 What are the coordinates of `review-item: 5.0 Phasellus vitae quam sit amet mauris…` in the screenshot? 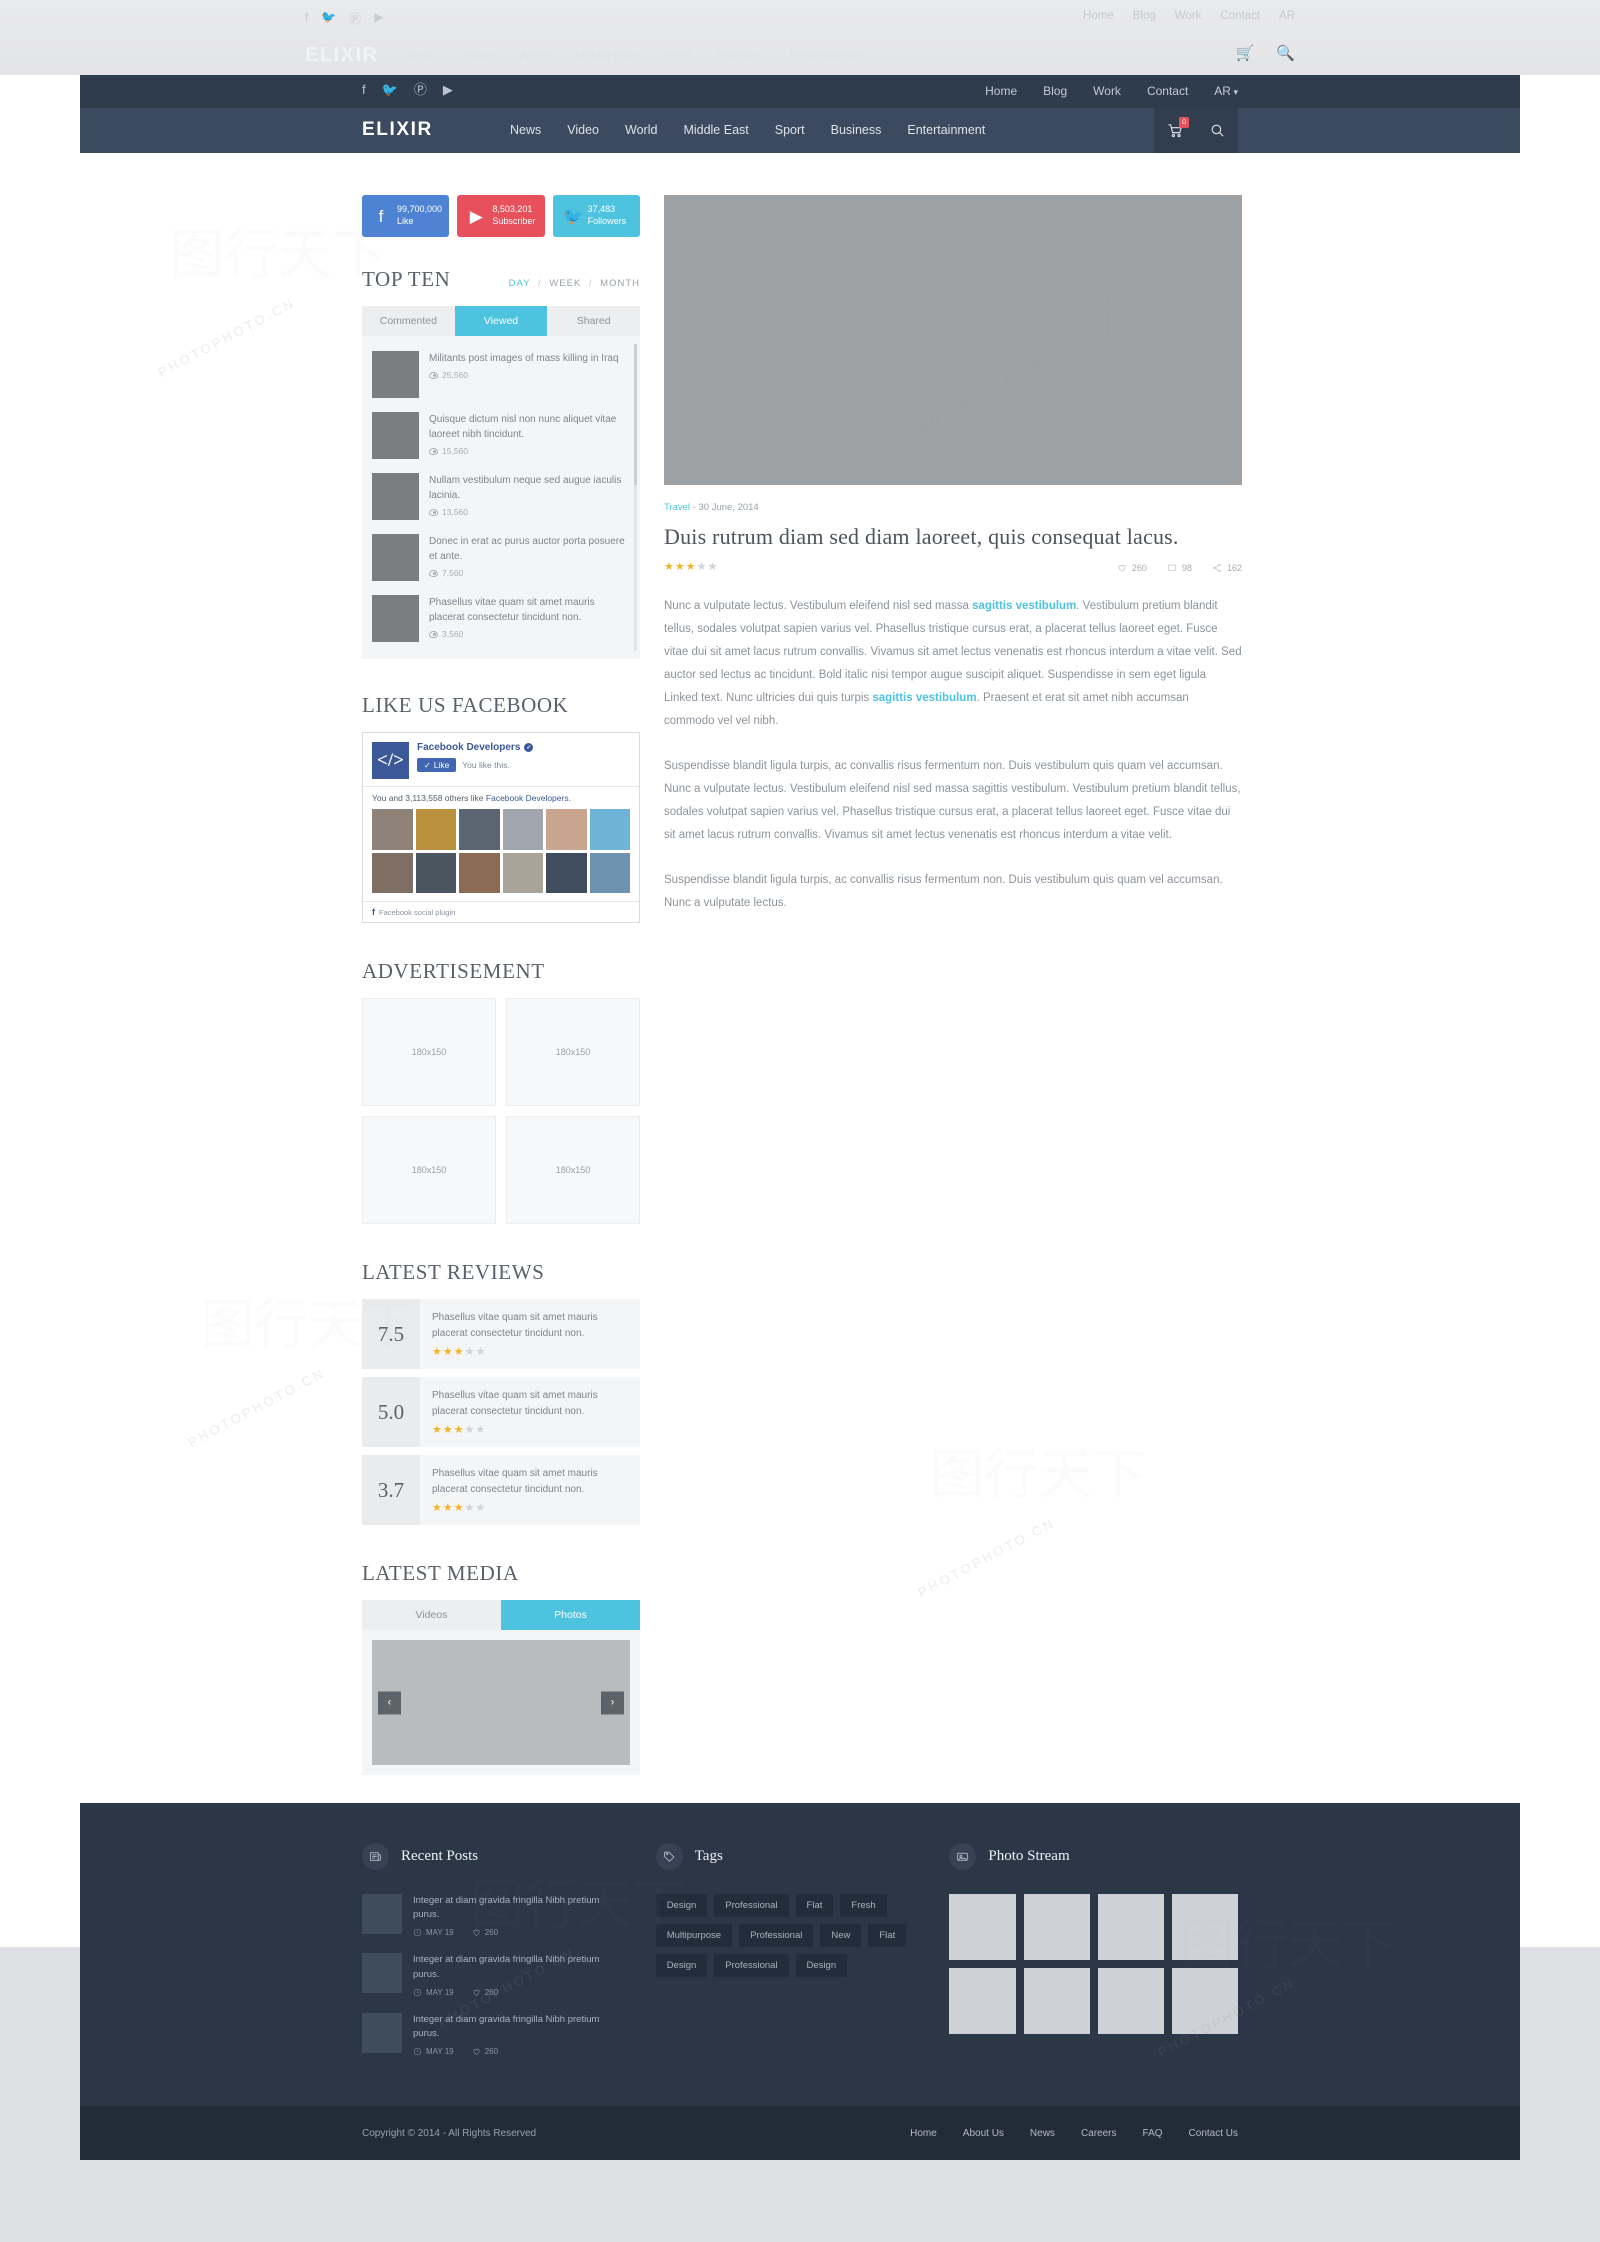 It's located at (501, 1412).